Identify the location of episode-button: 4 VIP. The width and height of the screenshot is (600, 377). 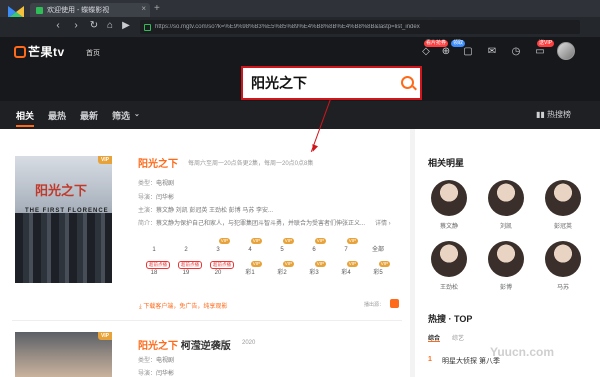
(250, 247).